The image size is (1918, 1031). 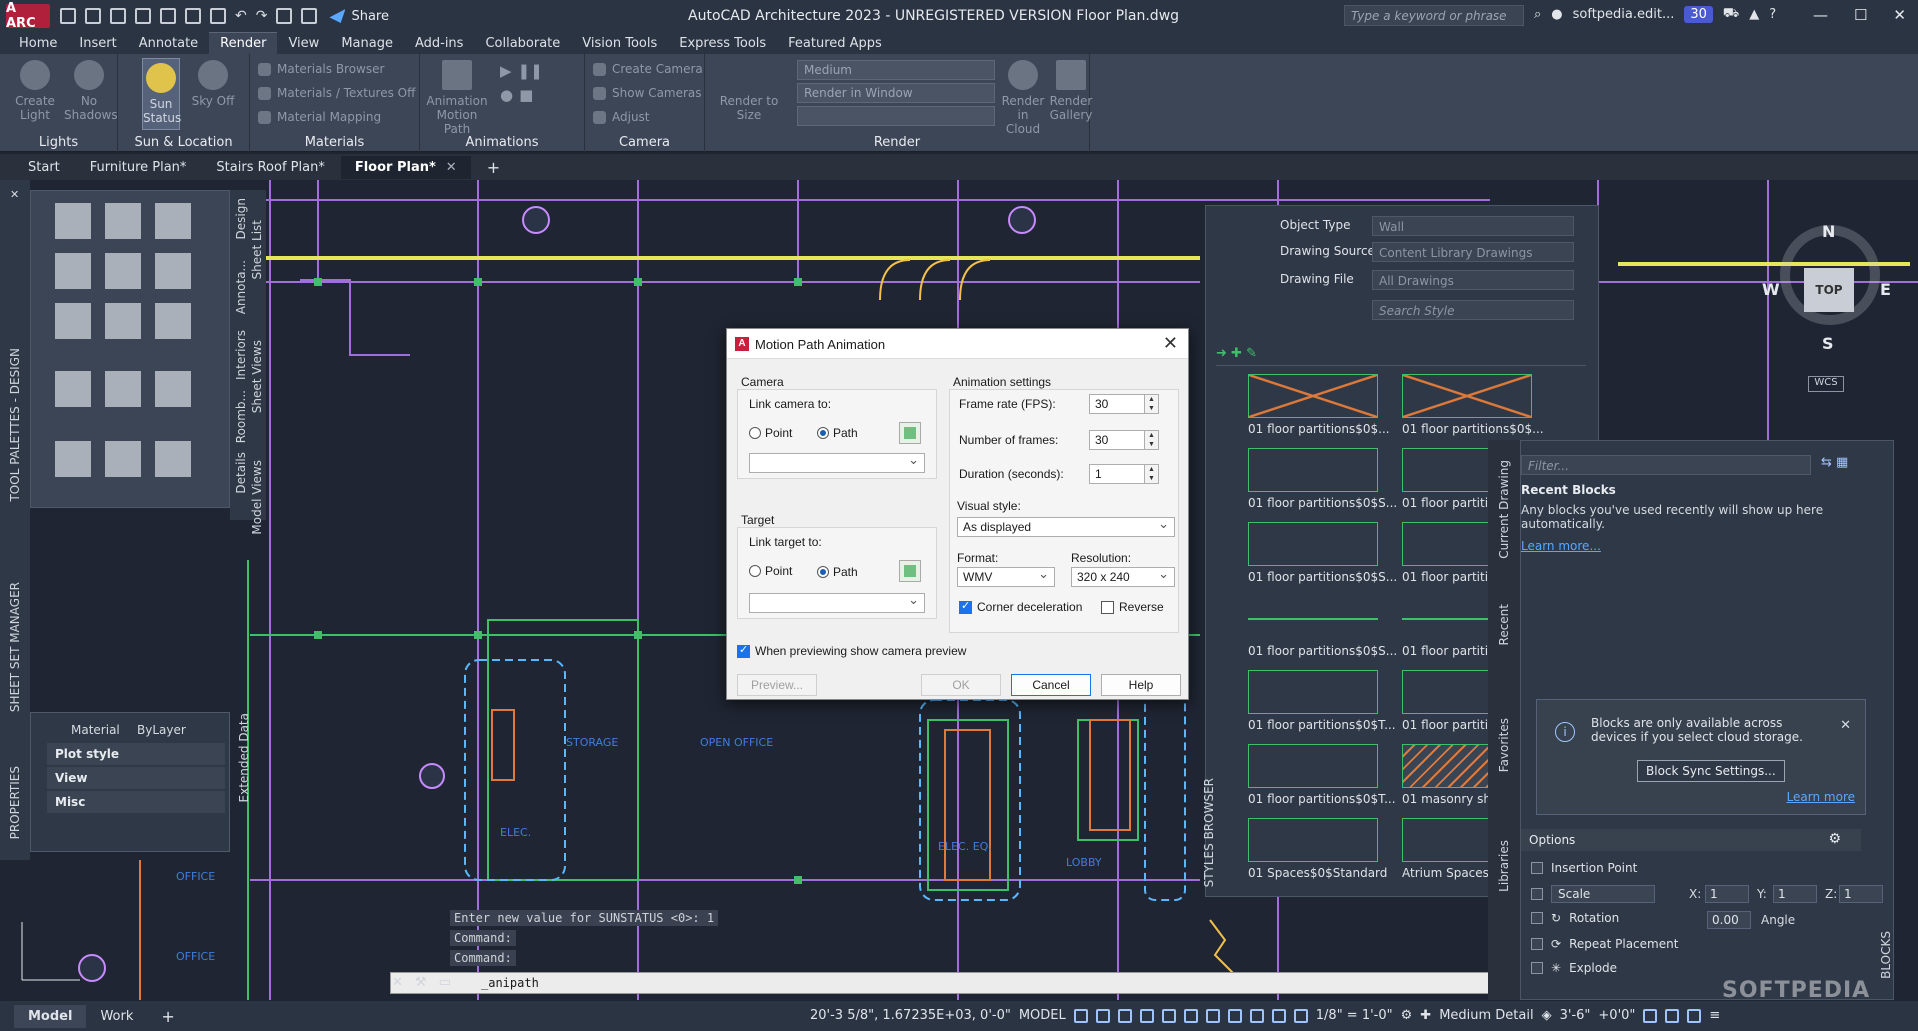 What do you see at coordinates (1300, 1015) in the screenshot?
I see `autoscale-icon` at bounding box center [1300, 1015].